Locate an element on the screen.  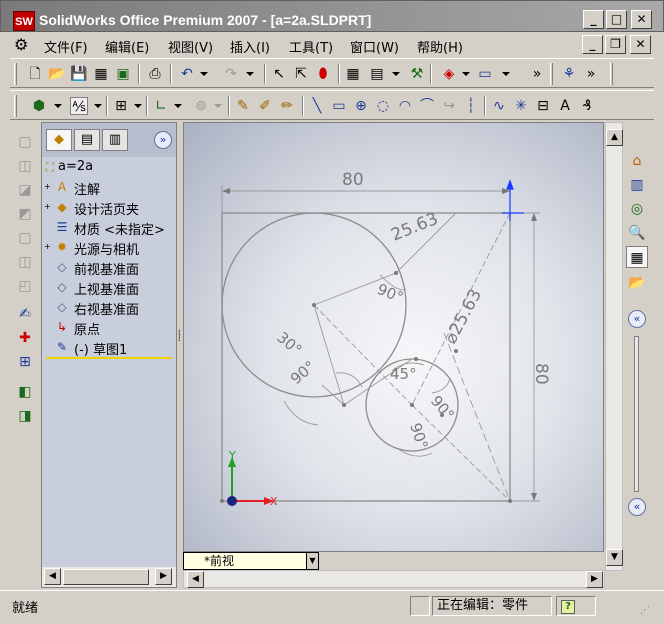
tree-hscroll-thumb is located at coordinates (106, 577).